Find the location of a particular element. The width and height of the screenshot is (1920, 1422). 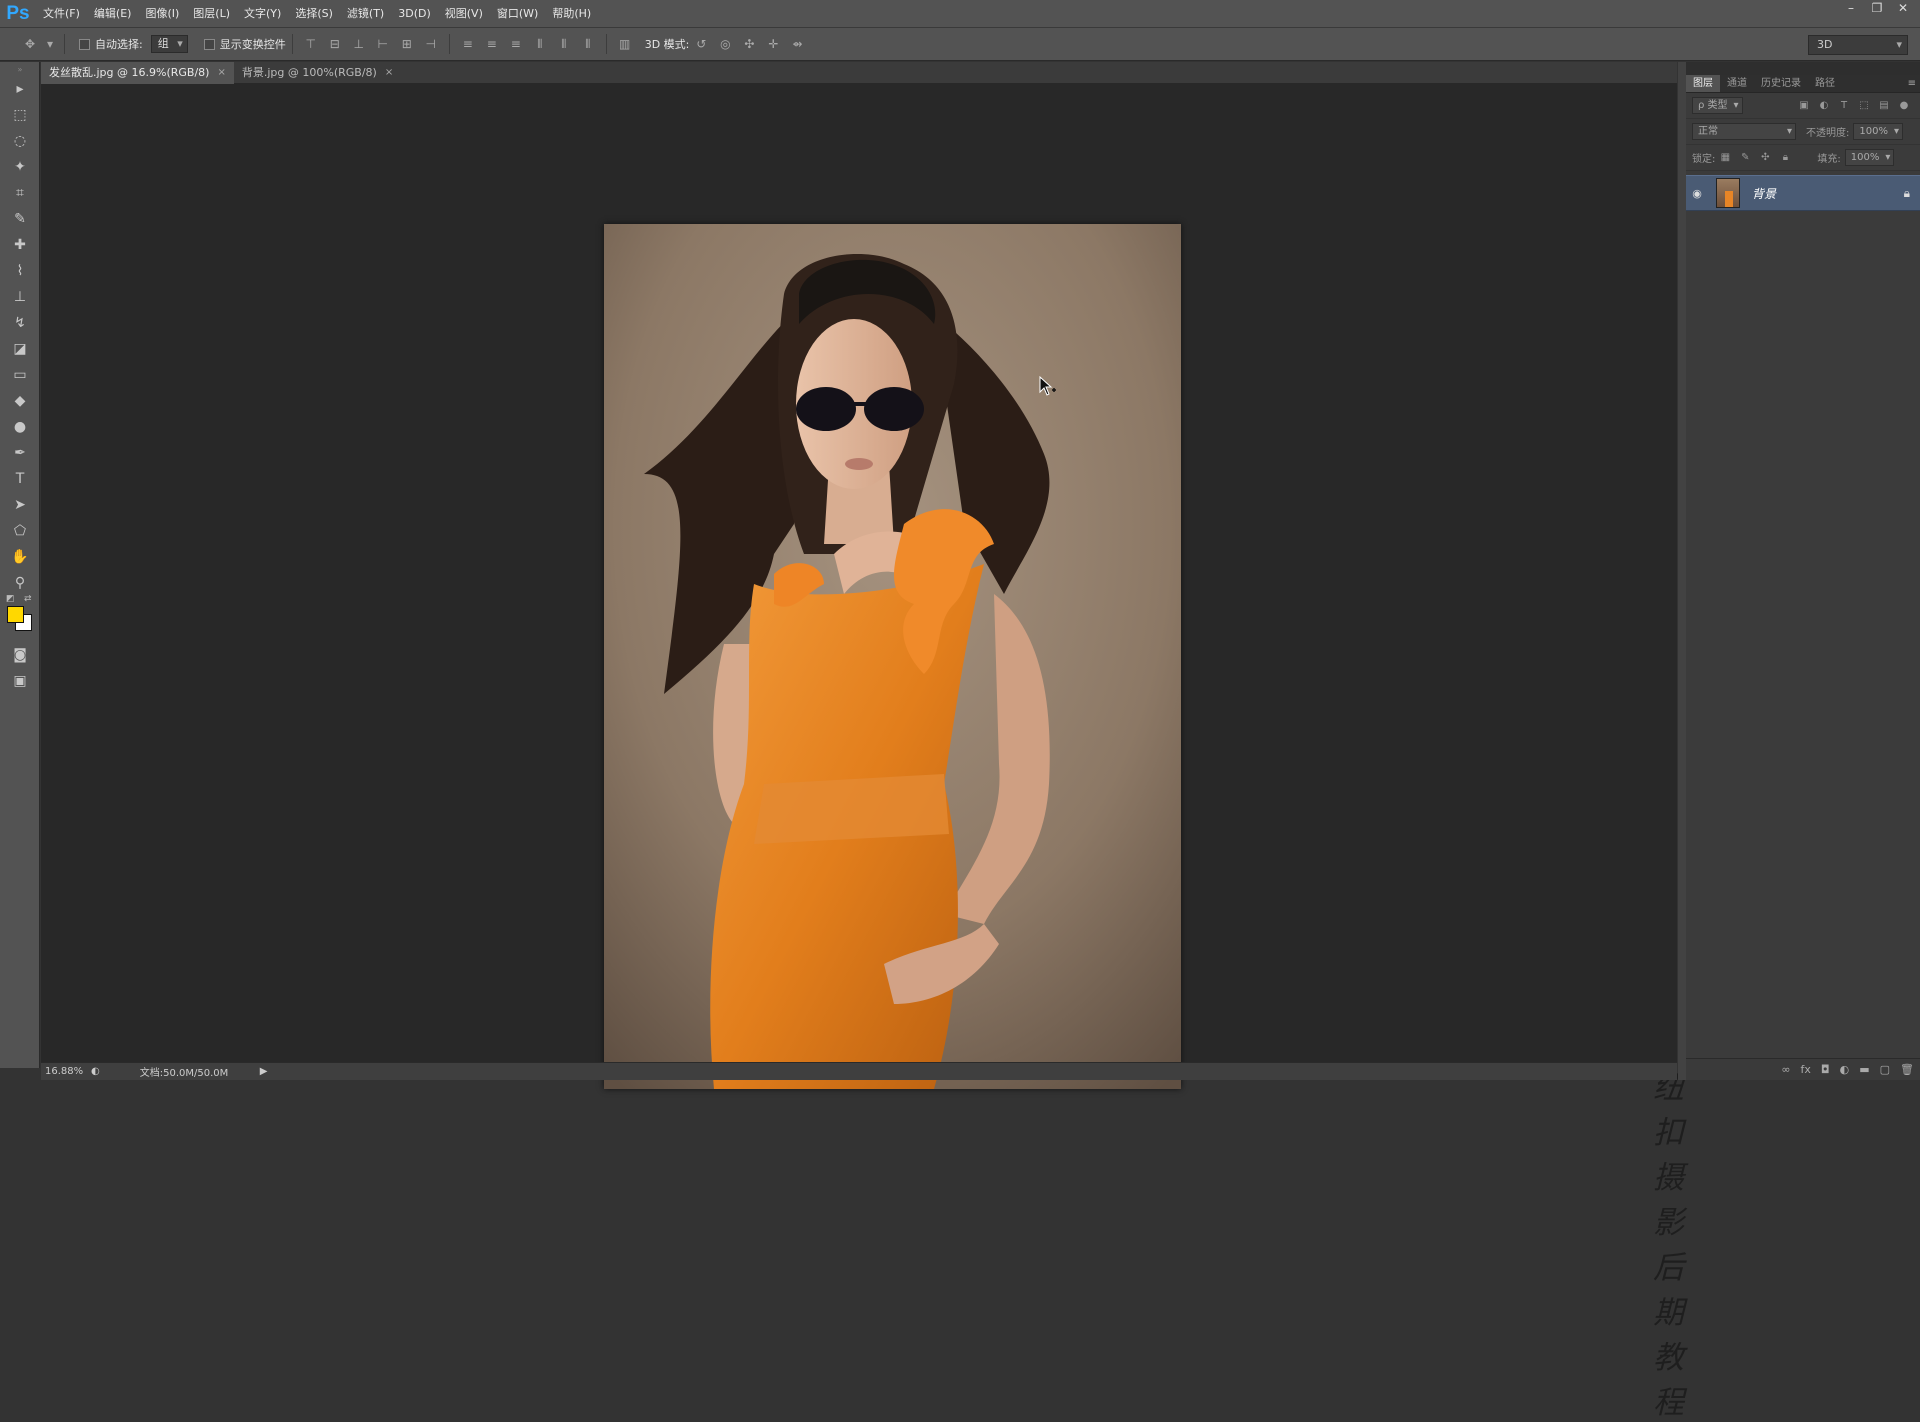

brush-tool-icon: ⌇ is located at coordinates (20, 271).